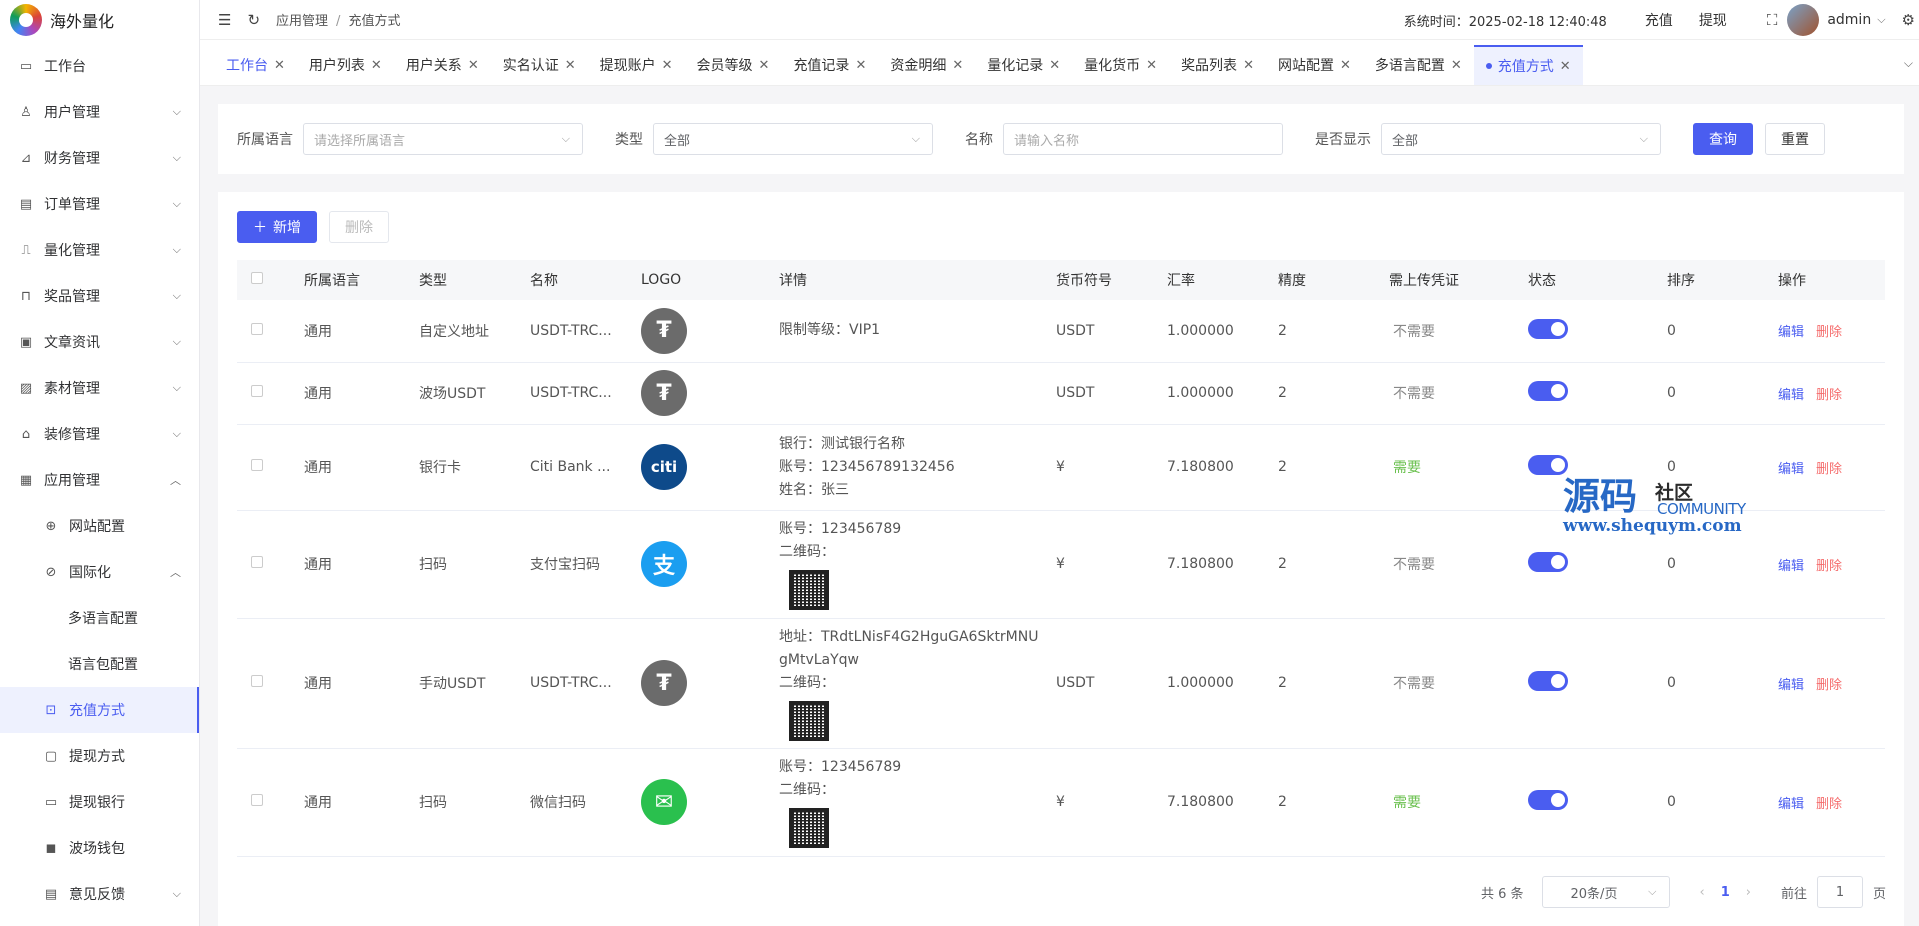 This screenshot has width=1919, height=926. I want to click on tab-prize-list: 奖品列表 ✕, so click(1217, 65).